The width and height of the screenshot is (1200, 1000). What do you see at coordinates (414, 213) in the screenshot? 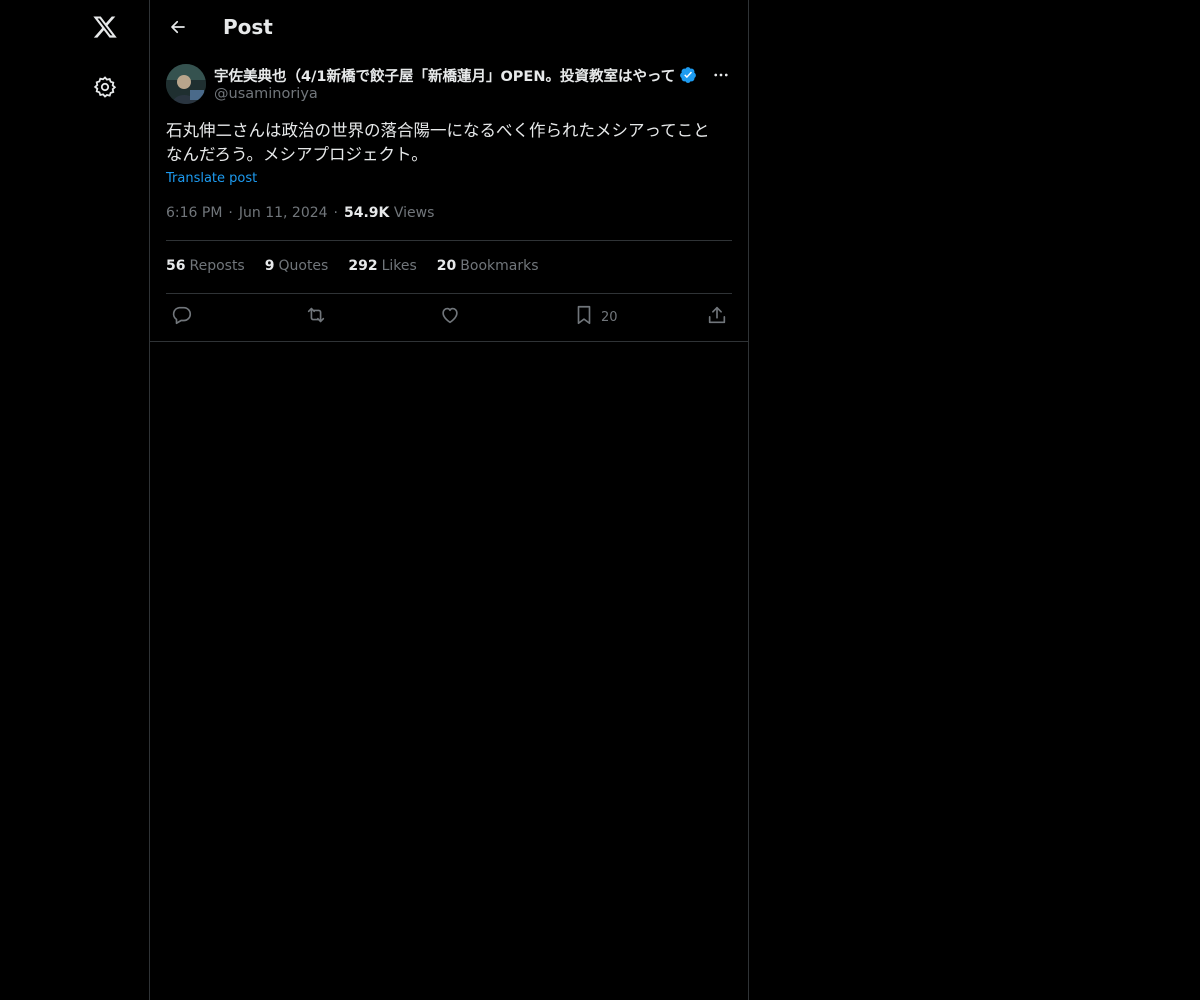
I see `views-label: Views` at bounding box center [414, 213].